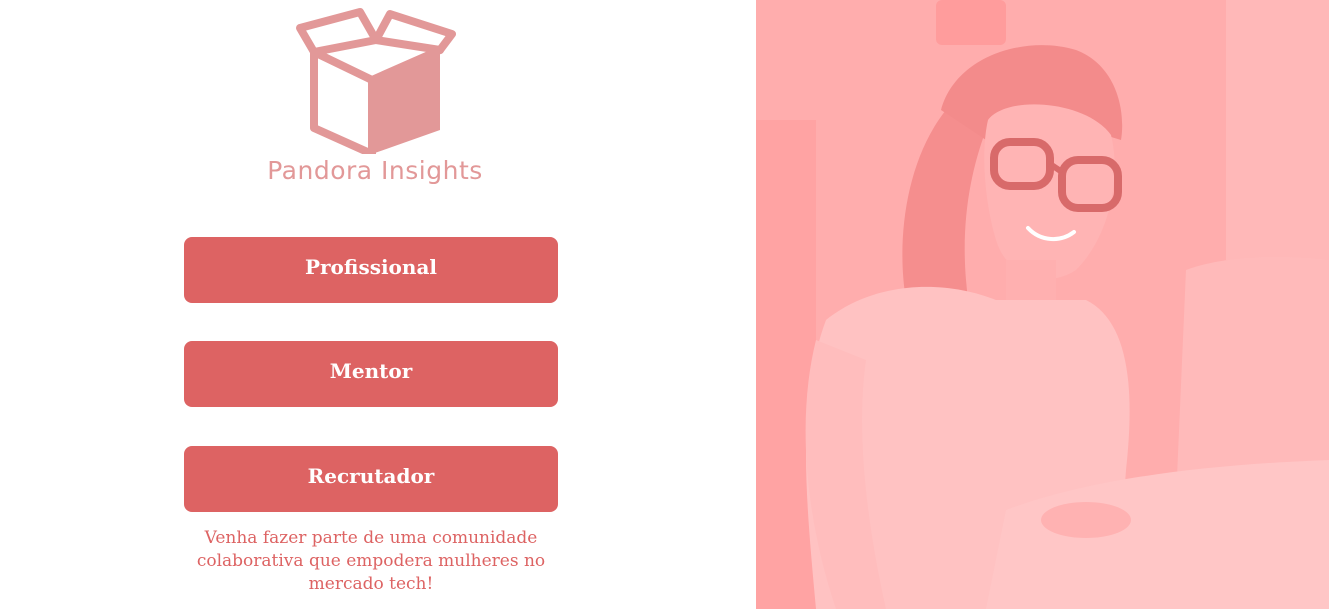  What do you see at coordinates (375, 170) in the screenshot?
I see `brand-name: Pandora Insights` at bounding box center [375, 170].